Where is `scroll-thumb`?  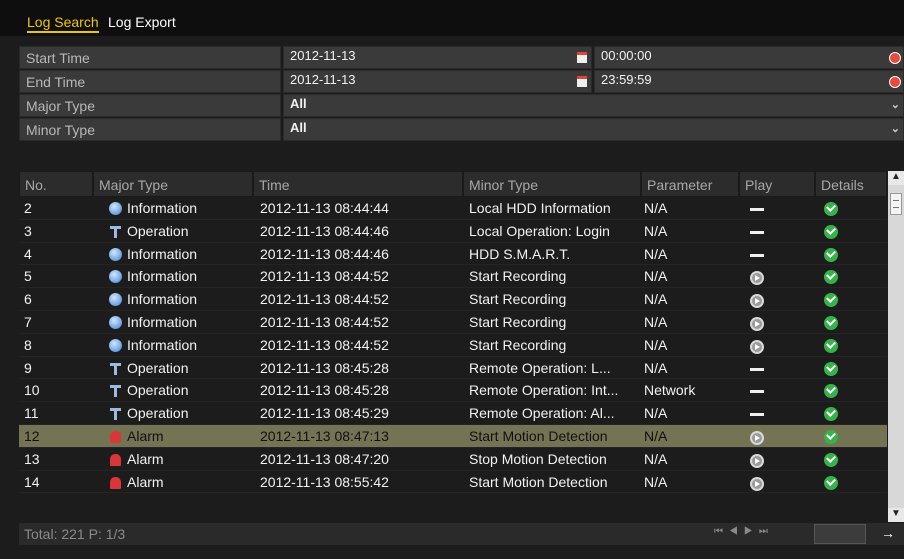
scroll-thumb is located at coordinates (896, 204).